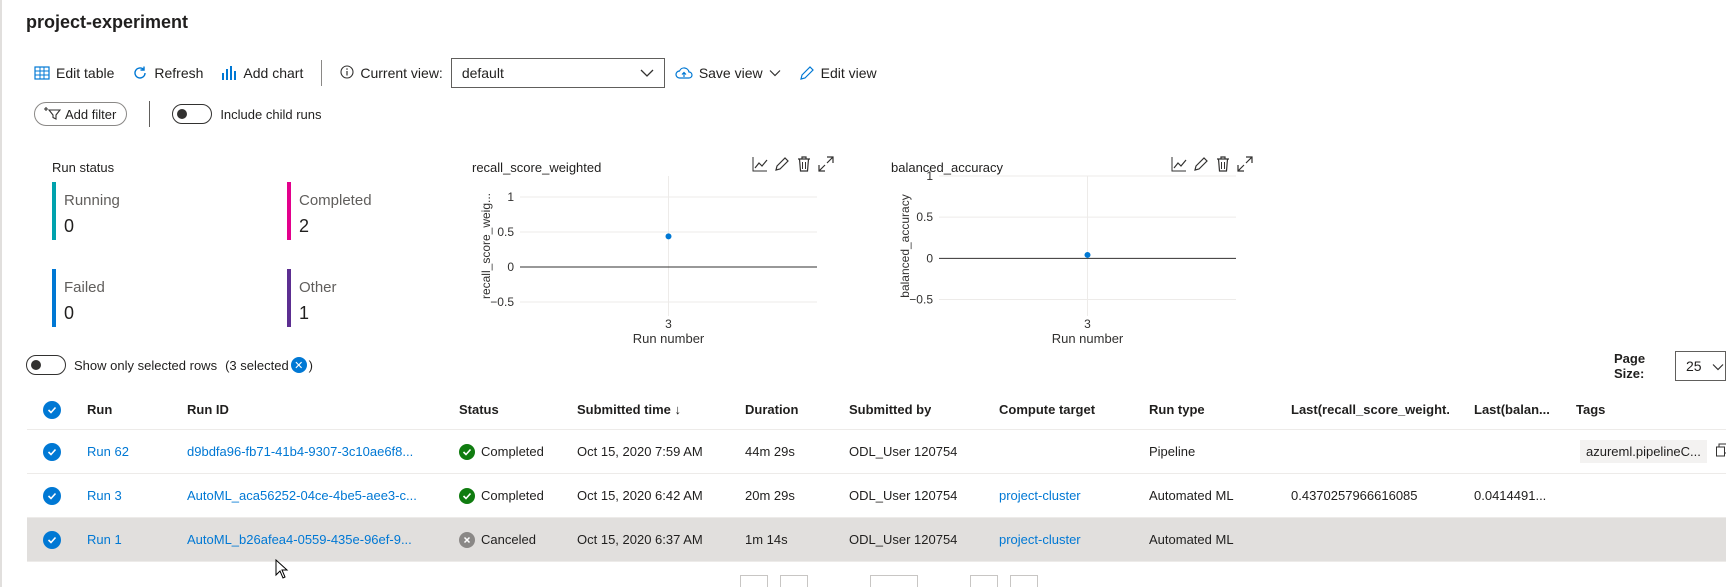  What do you see at coordinates (482, 73) in the screenshot?
I see `current-view-value: default` at bounding box center [482, 73].